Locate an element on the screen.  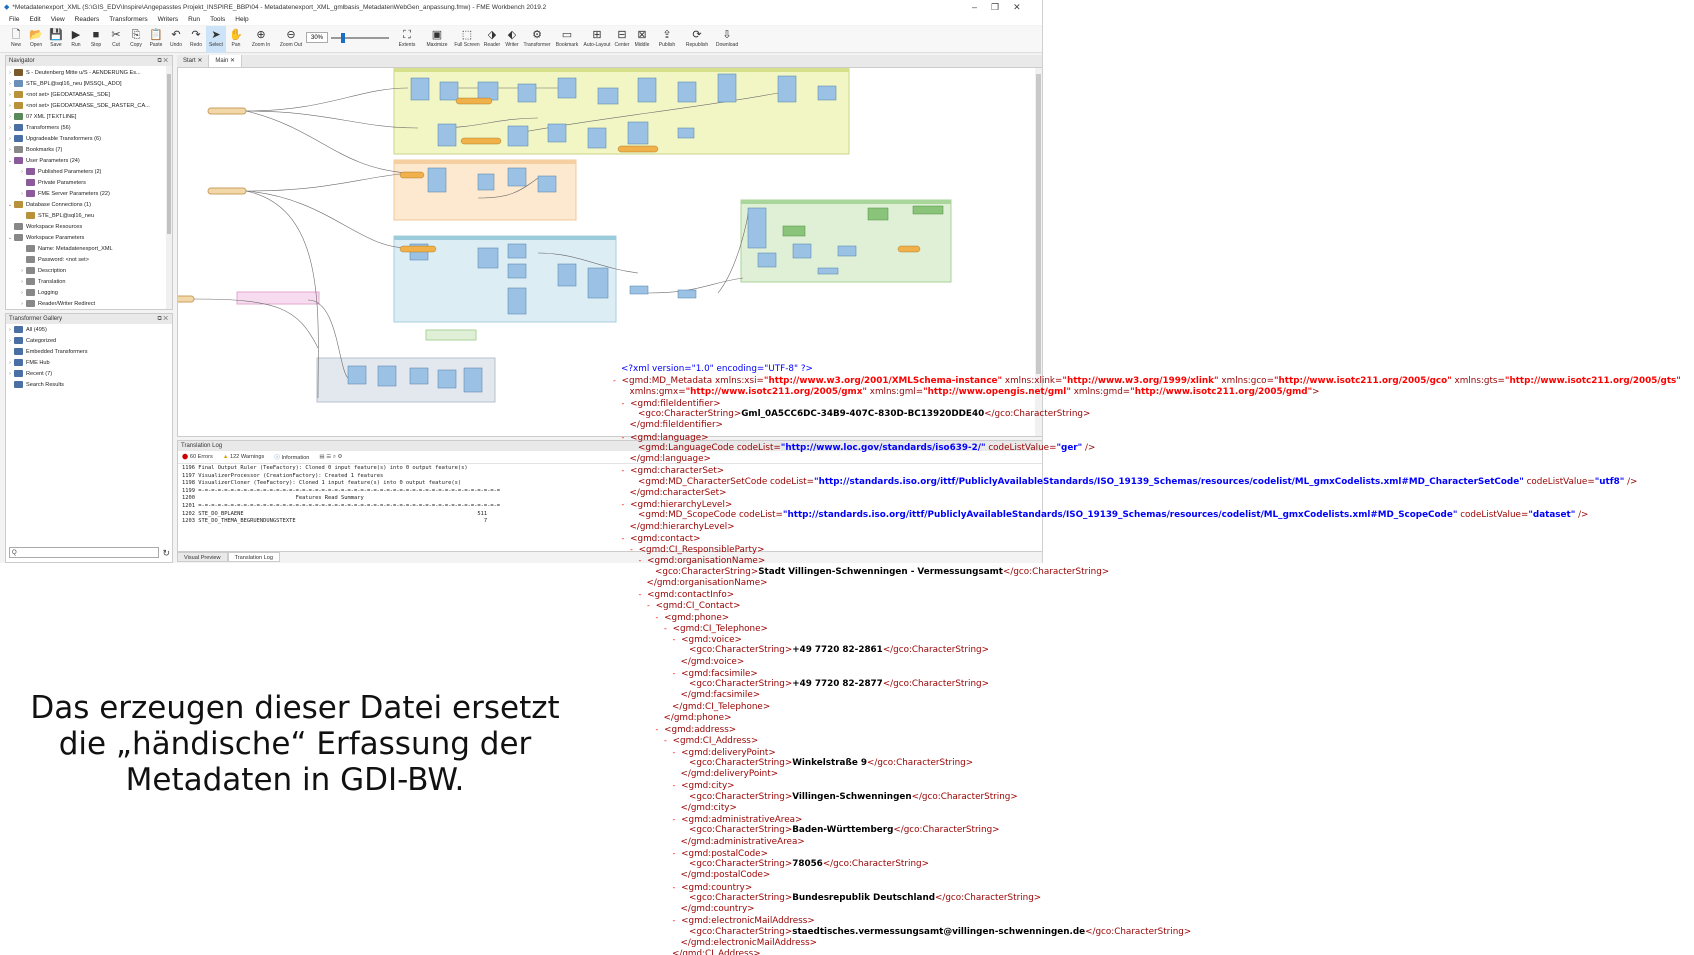
redo-button: ↷ Redo is located at coordinates (196, 39).